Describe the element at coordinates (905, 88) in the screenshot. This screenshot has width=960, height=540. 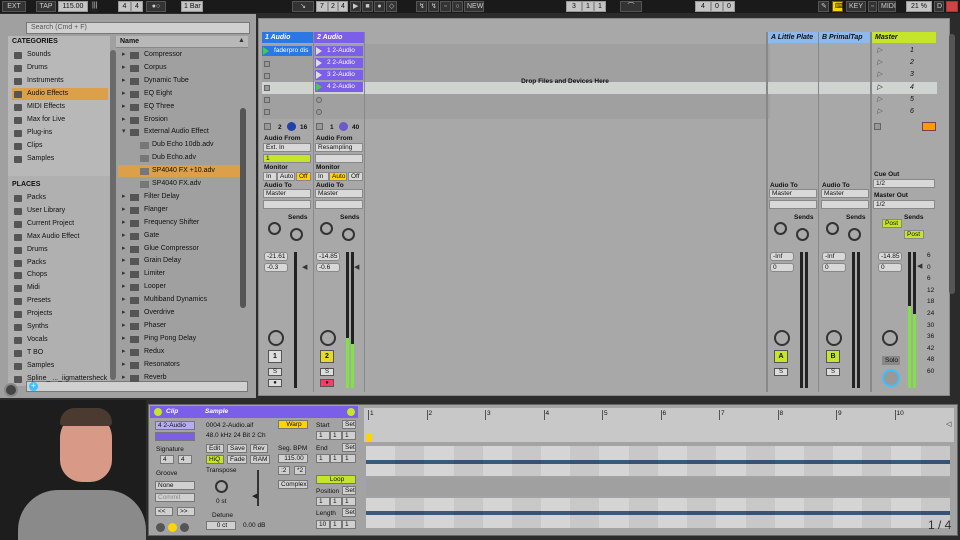
I see `scene-launch-4: ▷ 4` at that location.